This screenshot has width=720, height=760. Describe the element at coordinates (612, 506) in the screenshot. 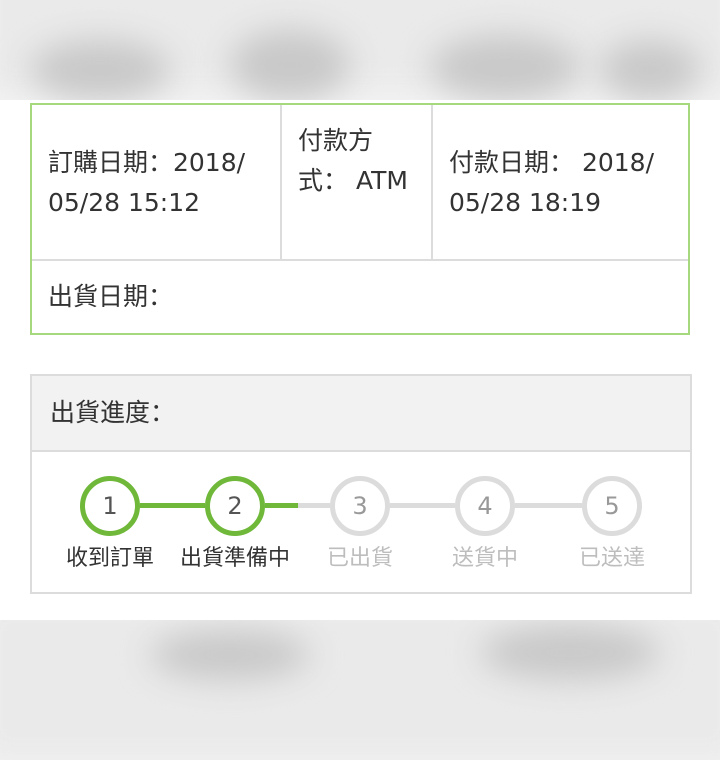

I see `progress-step-circle: 5` at that location.